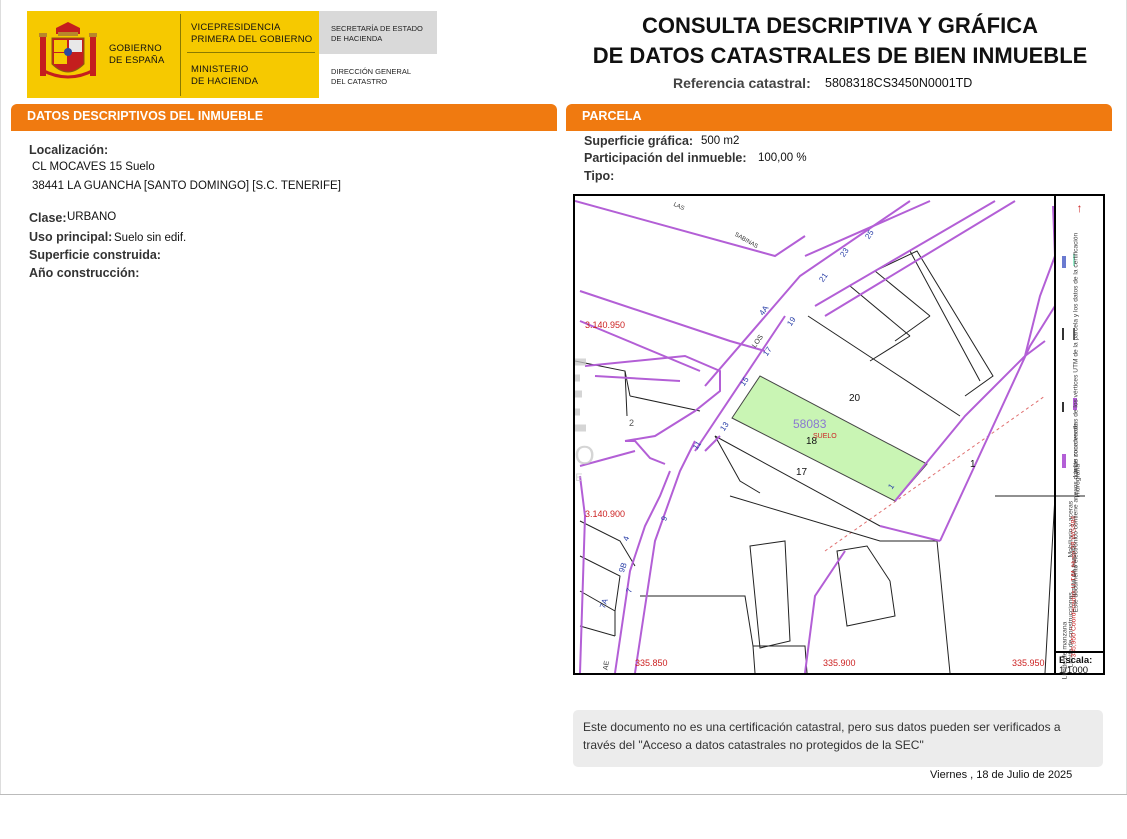 This screenshot has width=1127, height=839. Describe the element at coordinates (839, 116) in the screenshot. I see `parcela-header: PARCELA` at that location.